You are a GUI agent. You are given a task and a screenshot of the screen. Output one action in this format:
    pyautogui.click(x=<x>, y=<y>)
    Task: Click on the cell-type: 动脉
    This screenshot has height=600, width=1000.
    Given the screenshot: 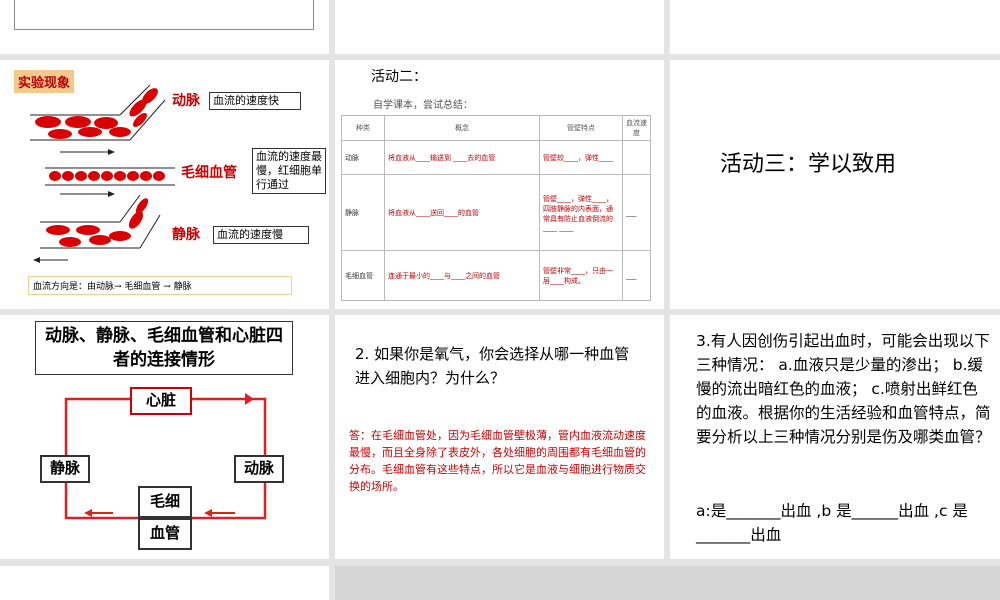 What is the action you would take?
    pyautogui.click(x=363, y=157)
    